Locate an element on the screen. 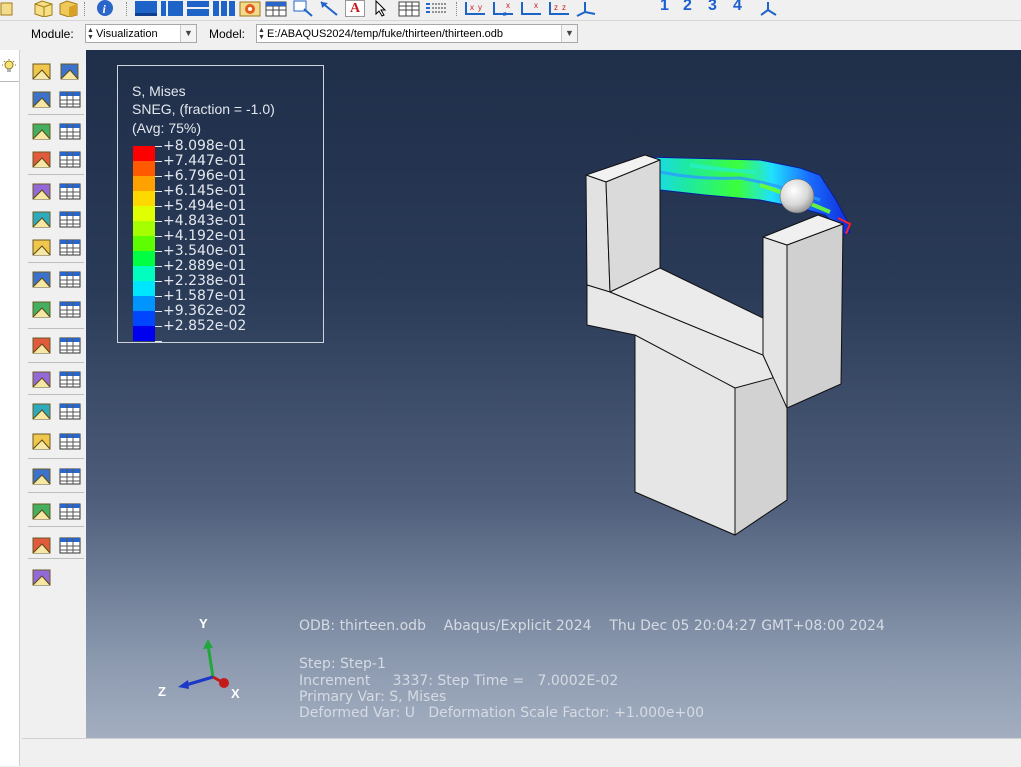 The width and height of the screenshot is (1021, 767). iso-view-icon is located at coordinates (768, 8).